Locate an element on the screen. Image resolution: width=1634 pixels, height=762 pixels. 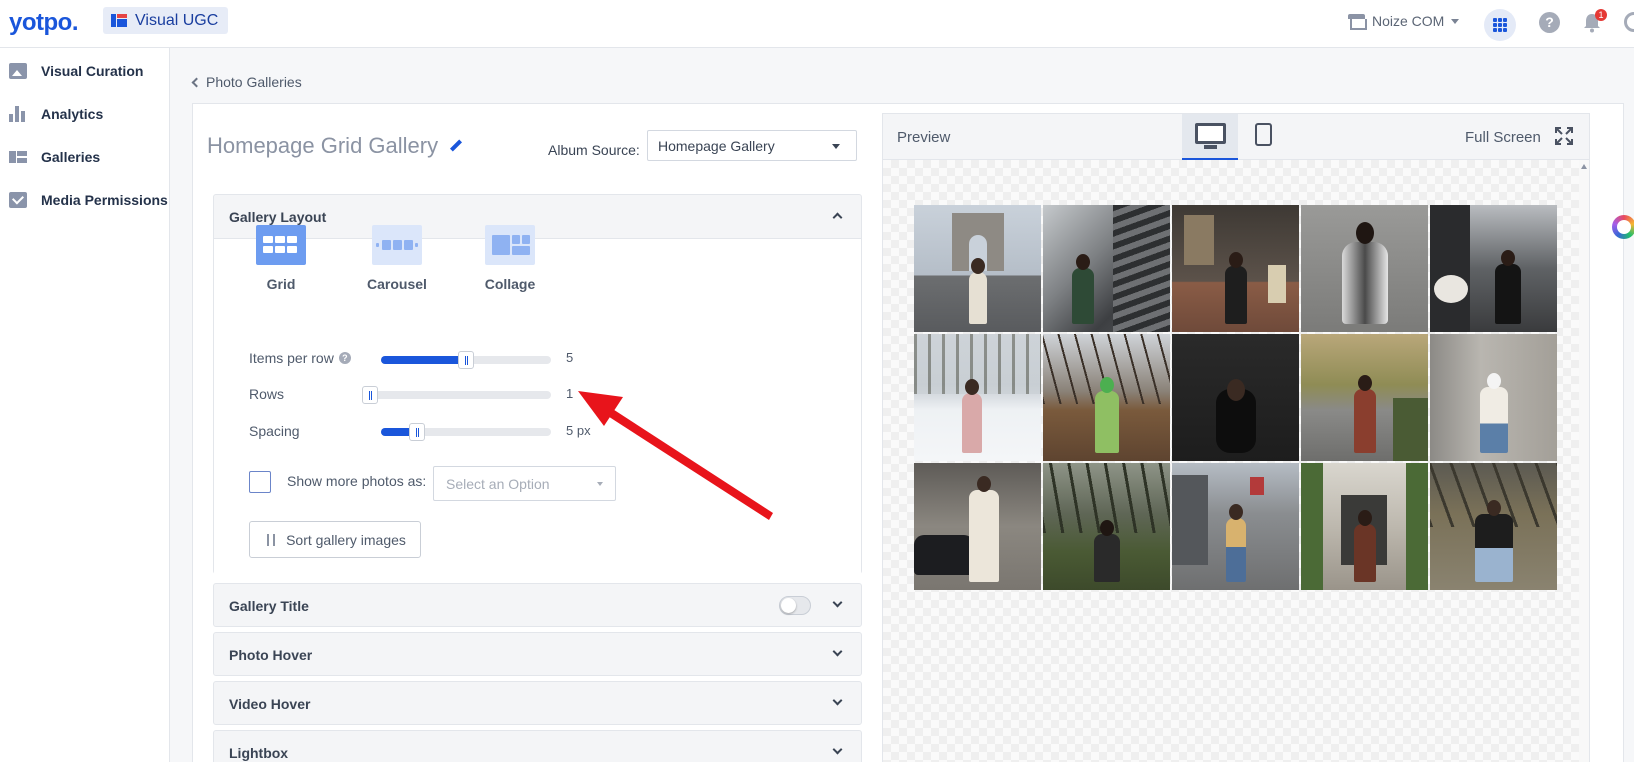
section-header: Video Hover is located at coordinates (537, 703).